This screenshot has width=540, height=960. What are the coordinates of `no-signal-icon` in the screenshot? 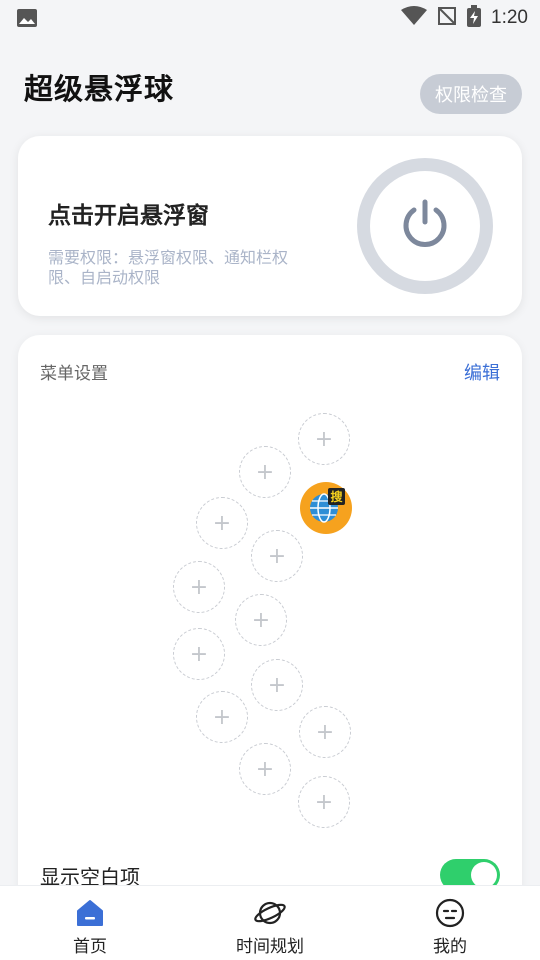 It's located at (447, 18).